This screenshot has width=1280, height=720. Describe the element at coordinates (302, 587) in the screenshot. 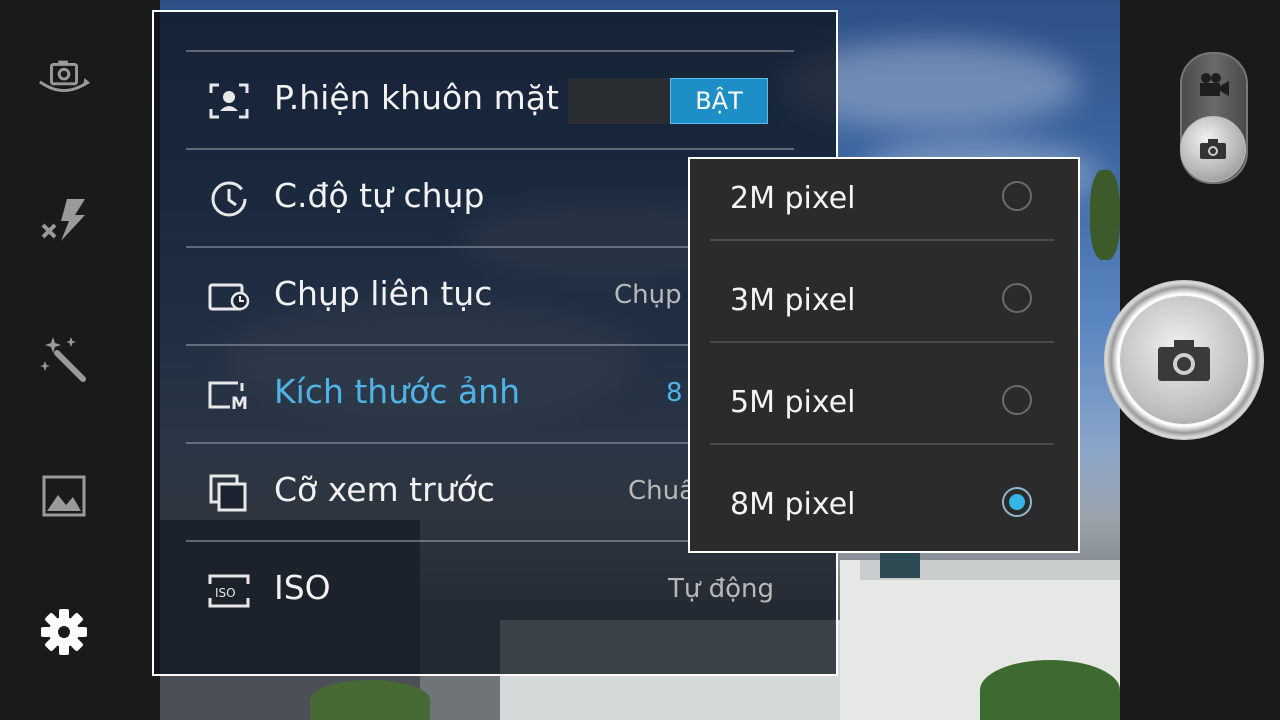

I see `setting-label: ISO` at that location.